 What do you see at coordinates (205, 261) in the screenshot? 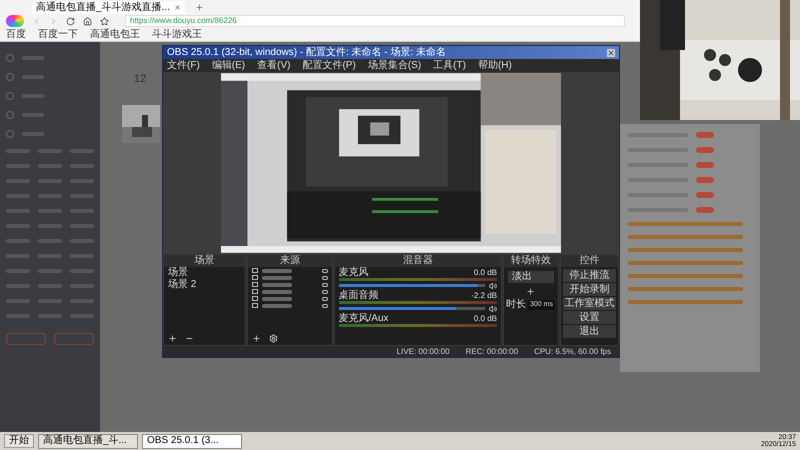
I see `dock-title: 场景` at bounding box center [205, 261].